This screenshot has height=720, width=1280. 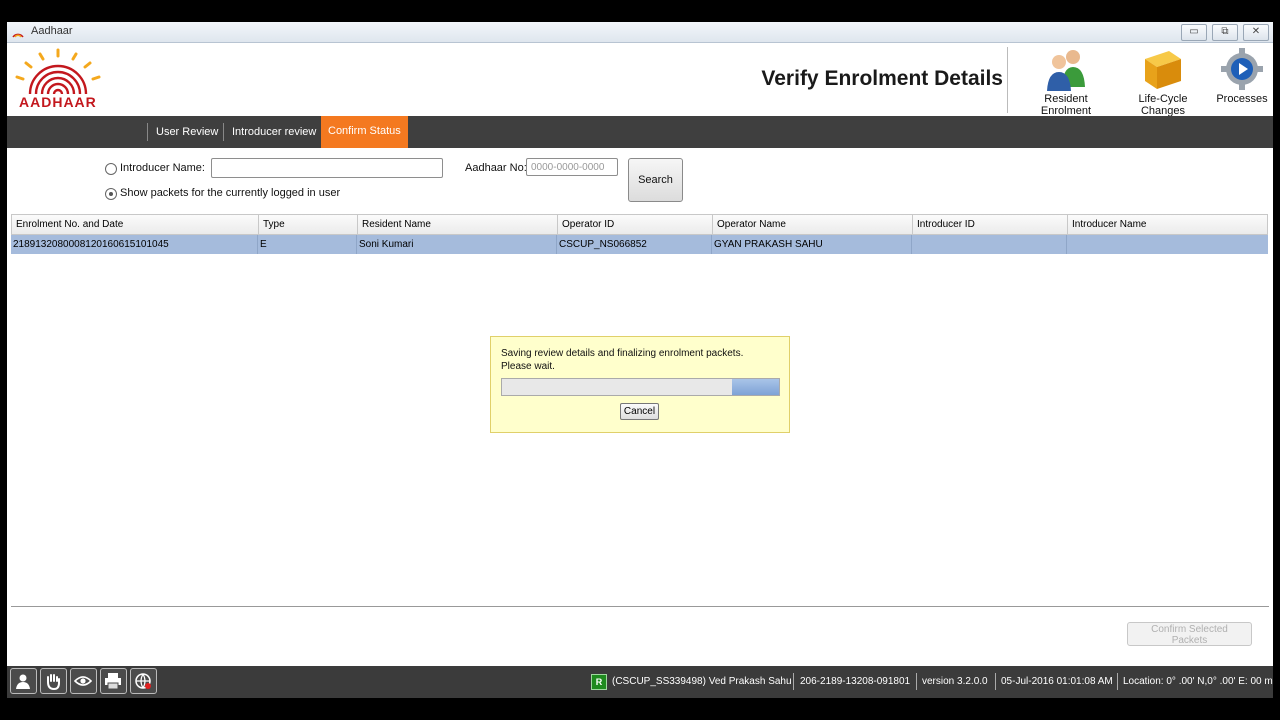 What do you see at coordinates (635, 224) in the screenshot?
I see `column-header: Operator ID` at bounding box center [635, 224].